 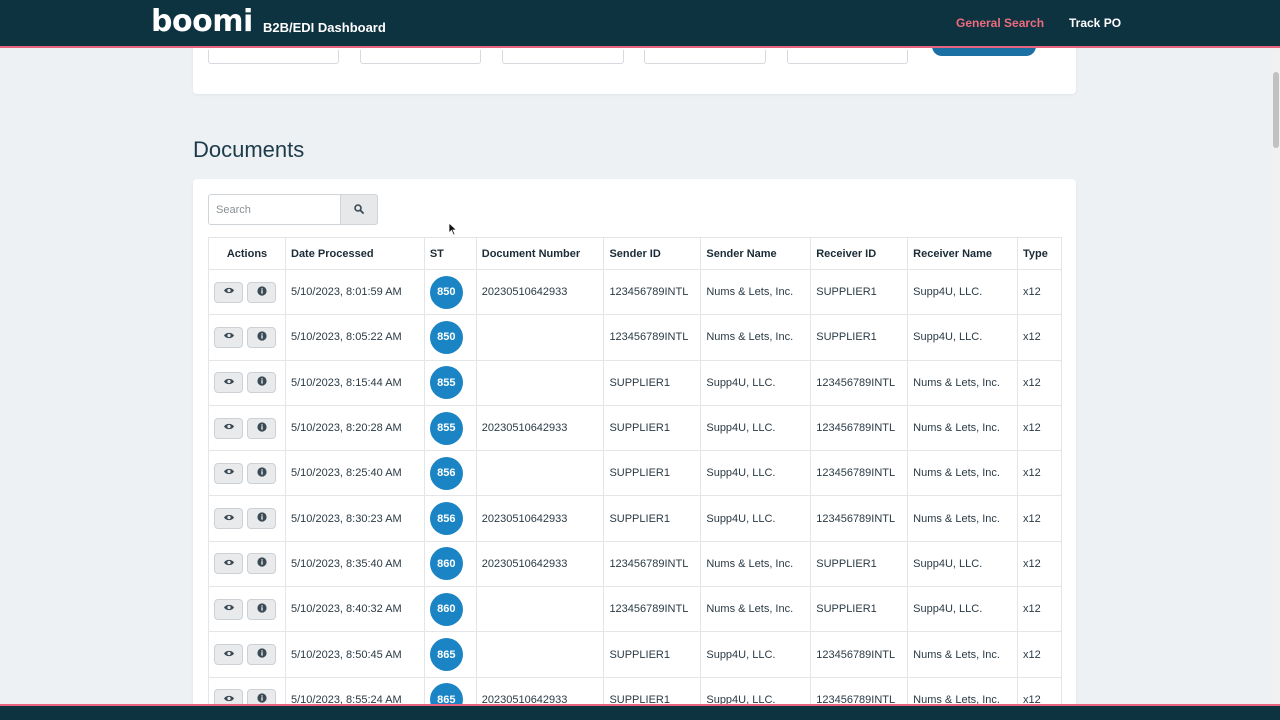 What do you see at coordinates (274, 209) in the screenshot?
I see `document-search-input` at bounding box center [274, 209].